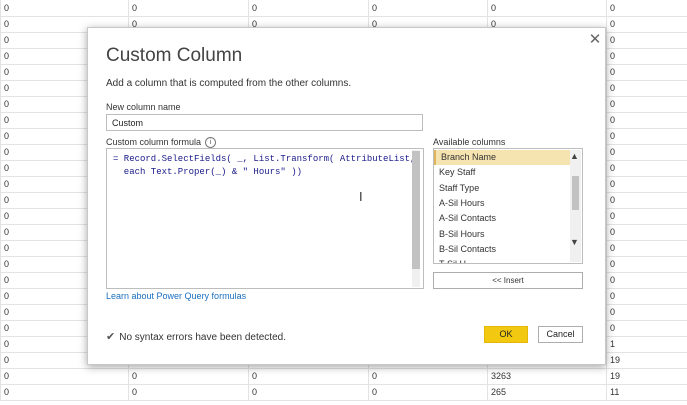 This screenshot has width=687, height=405. Describe the element at coordinates (506, 334) in the screenshot. I see `ok-button: OK` at that location.